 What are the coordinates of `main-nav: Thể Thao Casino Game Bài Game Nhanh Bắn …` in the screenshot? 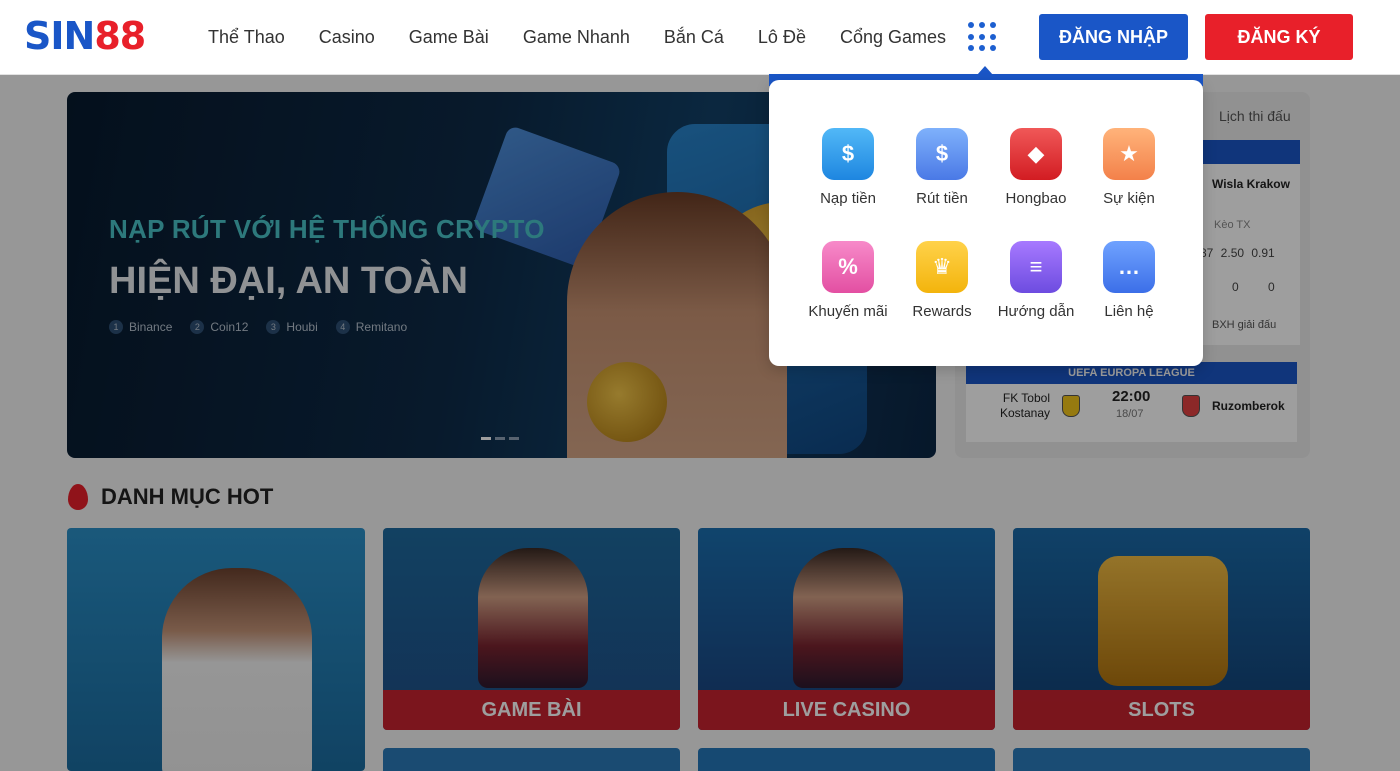 It's located at (594, 37).